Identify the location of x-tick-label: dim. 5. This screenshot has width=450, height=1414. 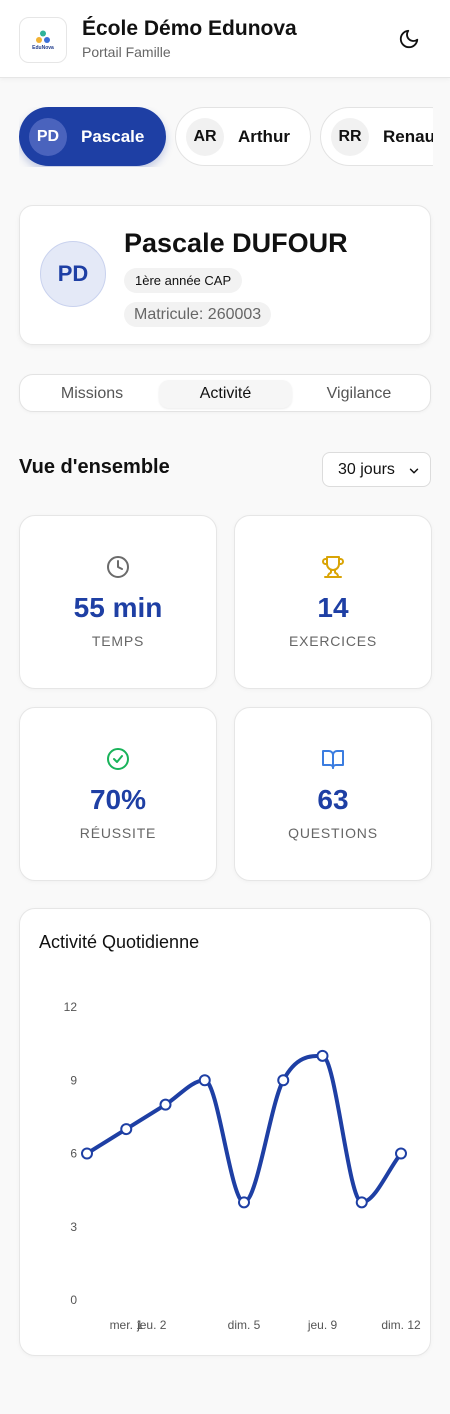
(244, 1325).